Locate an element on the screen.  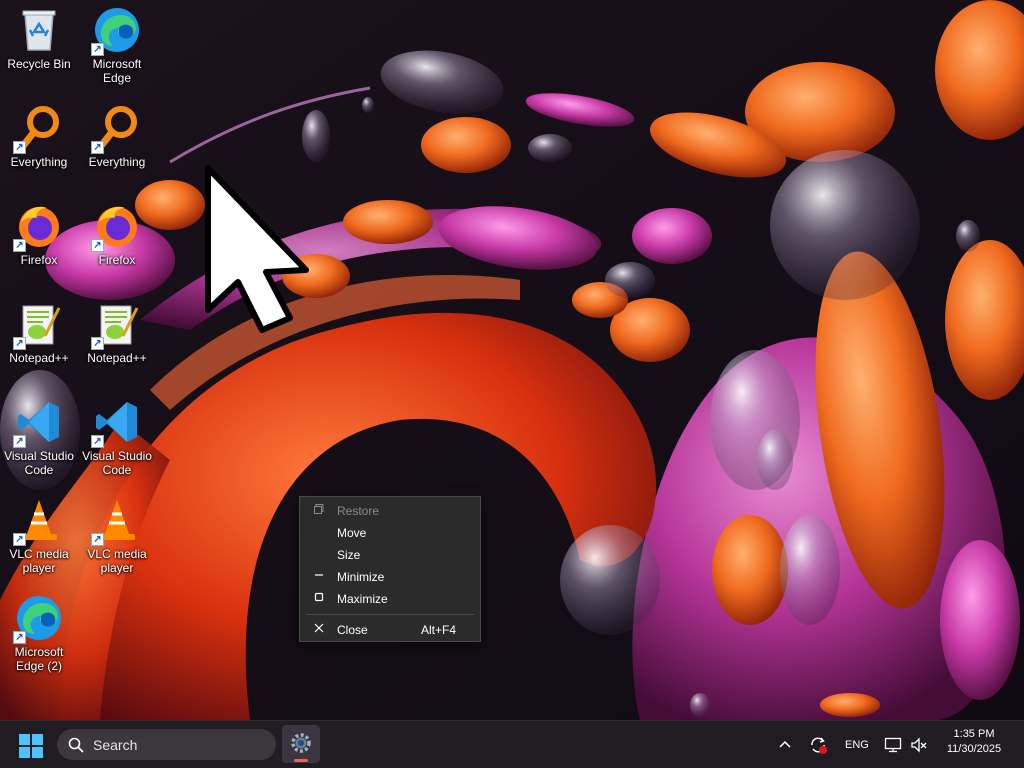
desktop-icon-recycle-bin: Recycle Bin is located at coordinates (39, 46).